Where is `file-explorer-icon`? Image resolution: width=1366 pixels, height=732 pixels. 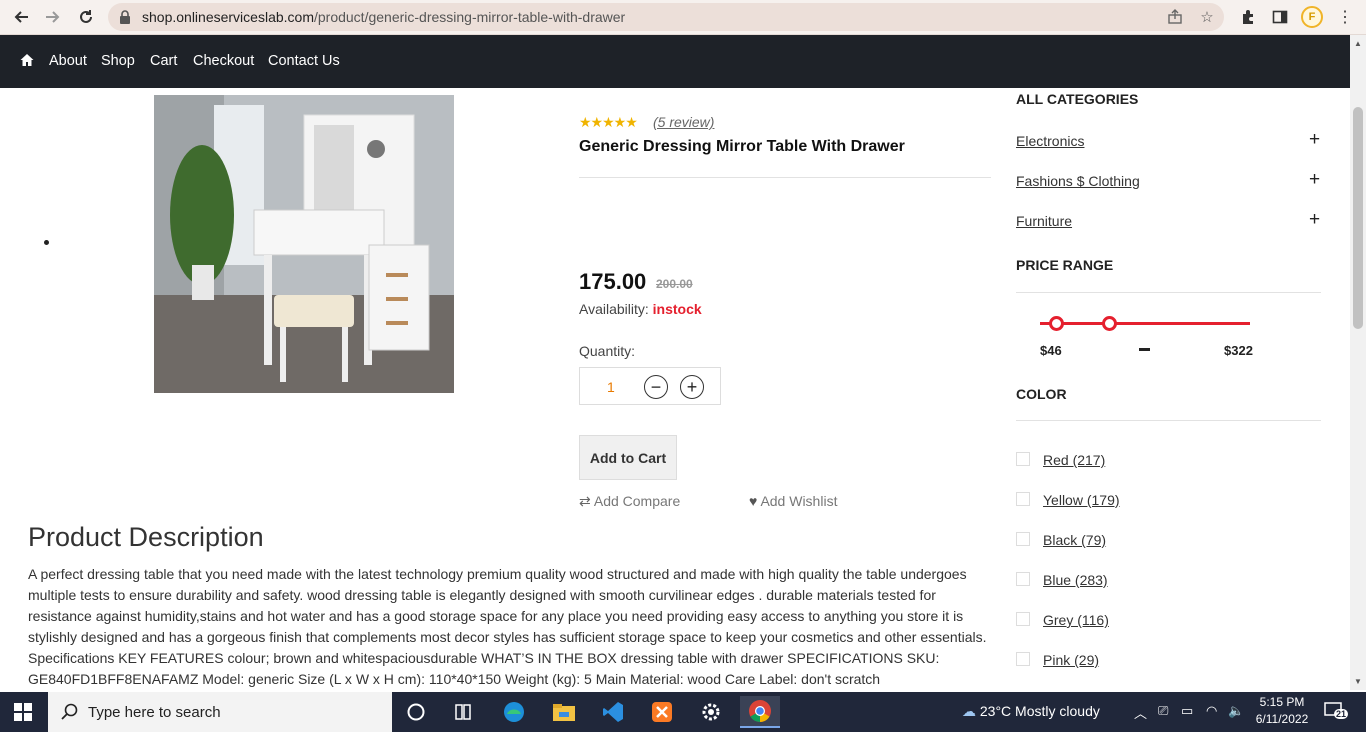
file-explorer-icon is located at coordinates (564, 712).